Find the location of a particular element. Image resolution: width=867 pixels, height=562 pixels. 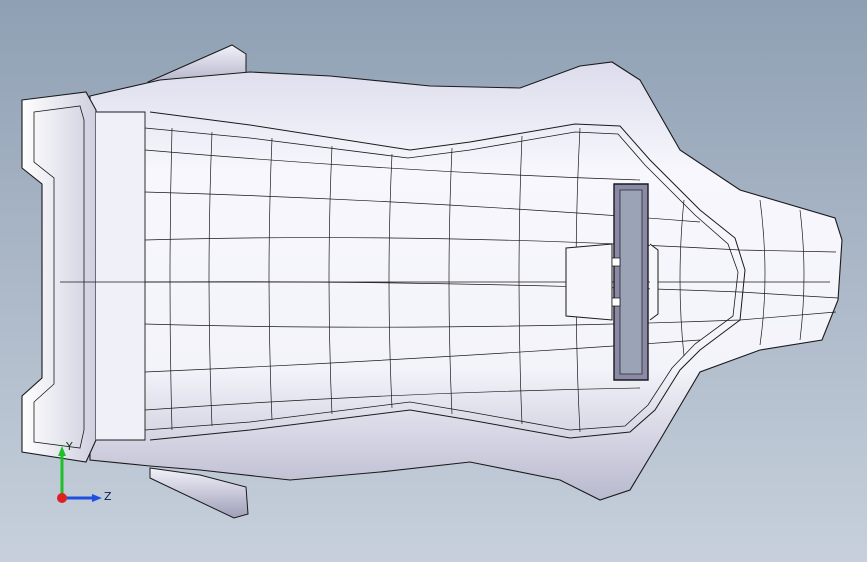

x-axis-origin is located at coordinates (62, 498).